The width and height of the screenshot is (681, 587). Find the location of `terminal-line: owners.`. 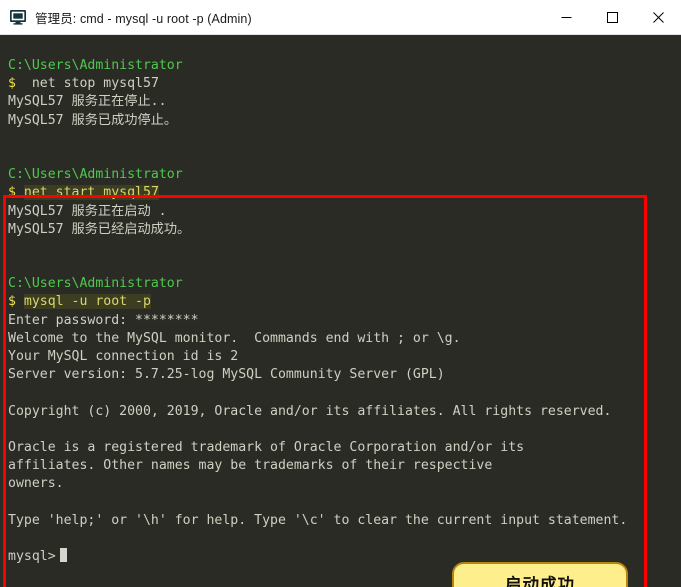

terminal-line: owners. is located at coordinates (36, 484).